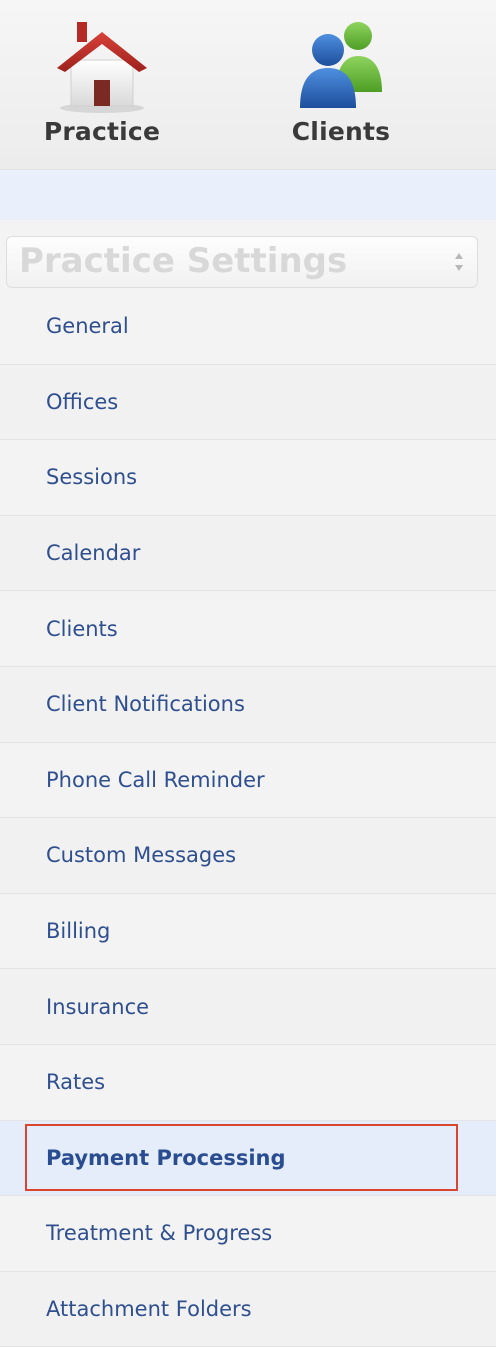 This screenshot has height=1347, width=496. What do you see at coordinates (93, 553) in the screenshot?
I see `menu-item-label: Calendar` at bounding box center [93, 553].